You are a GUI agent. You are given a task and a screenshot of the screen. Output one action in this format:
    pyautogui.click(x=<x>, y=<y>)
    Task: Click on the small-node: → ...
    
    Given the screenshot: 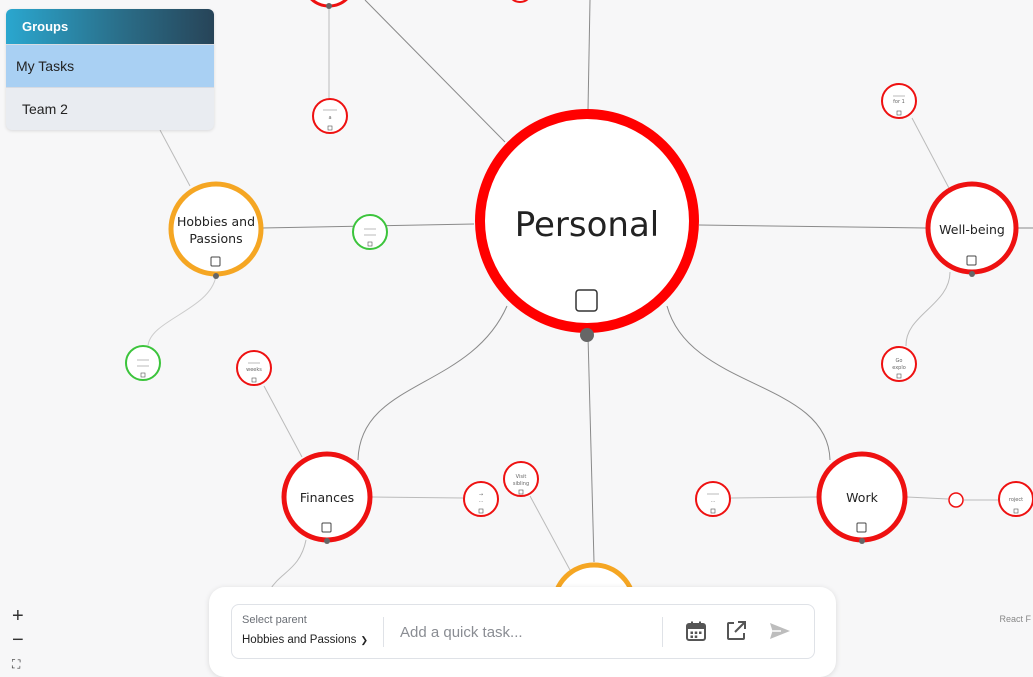 What is the action you would take?
    pyautogui.click(x=481, y=499)
    